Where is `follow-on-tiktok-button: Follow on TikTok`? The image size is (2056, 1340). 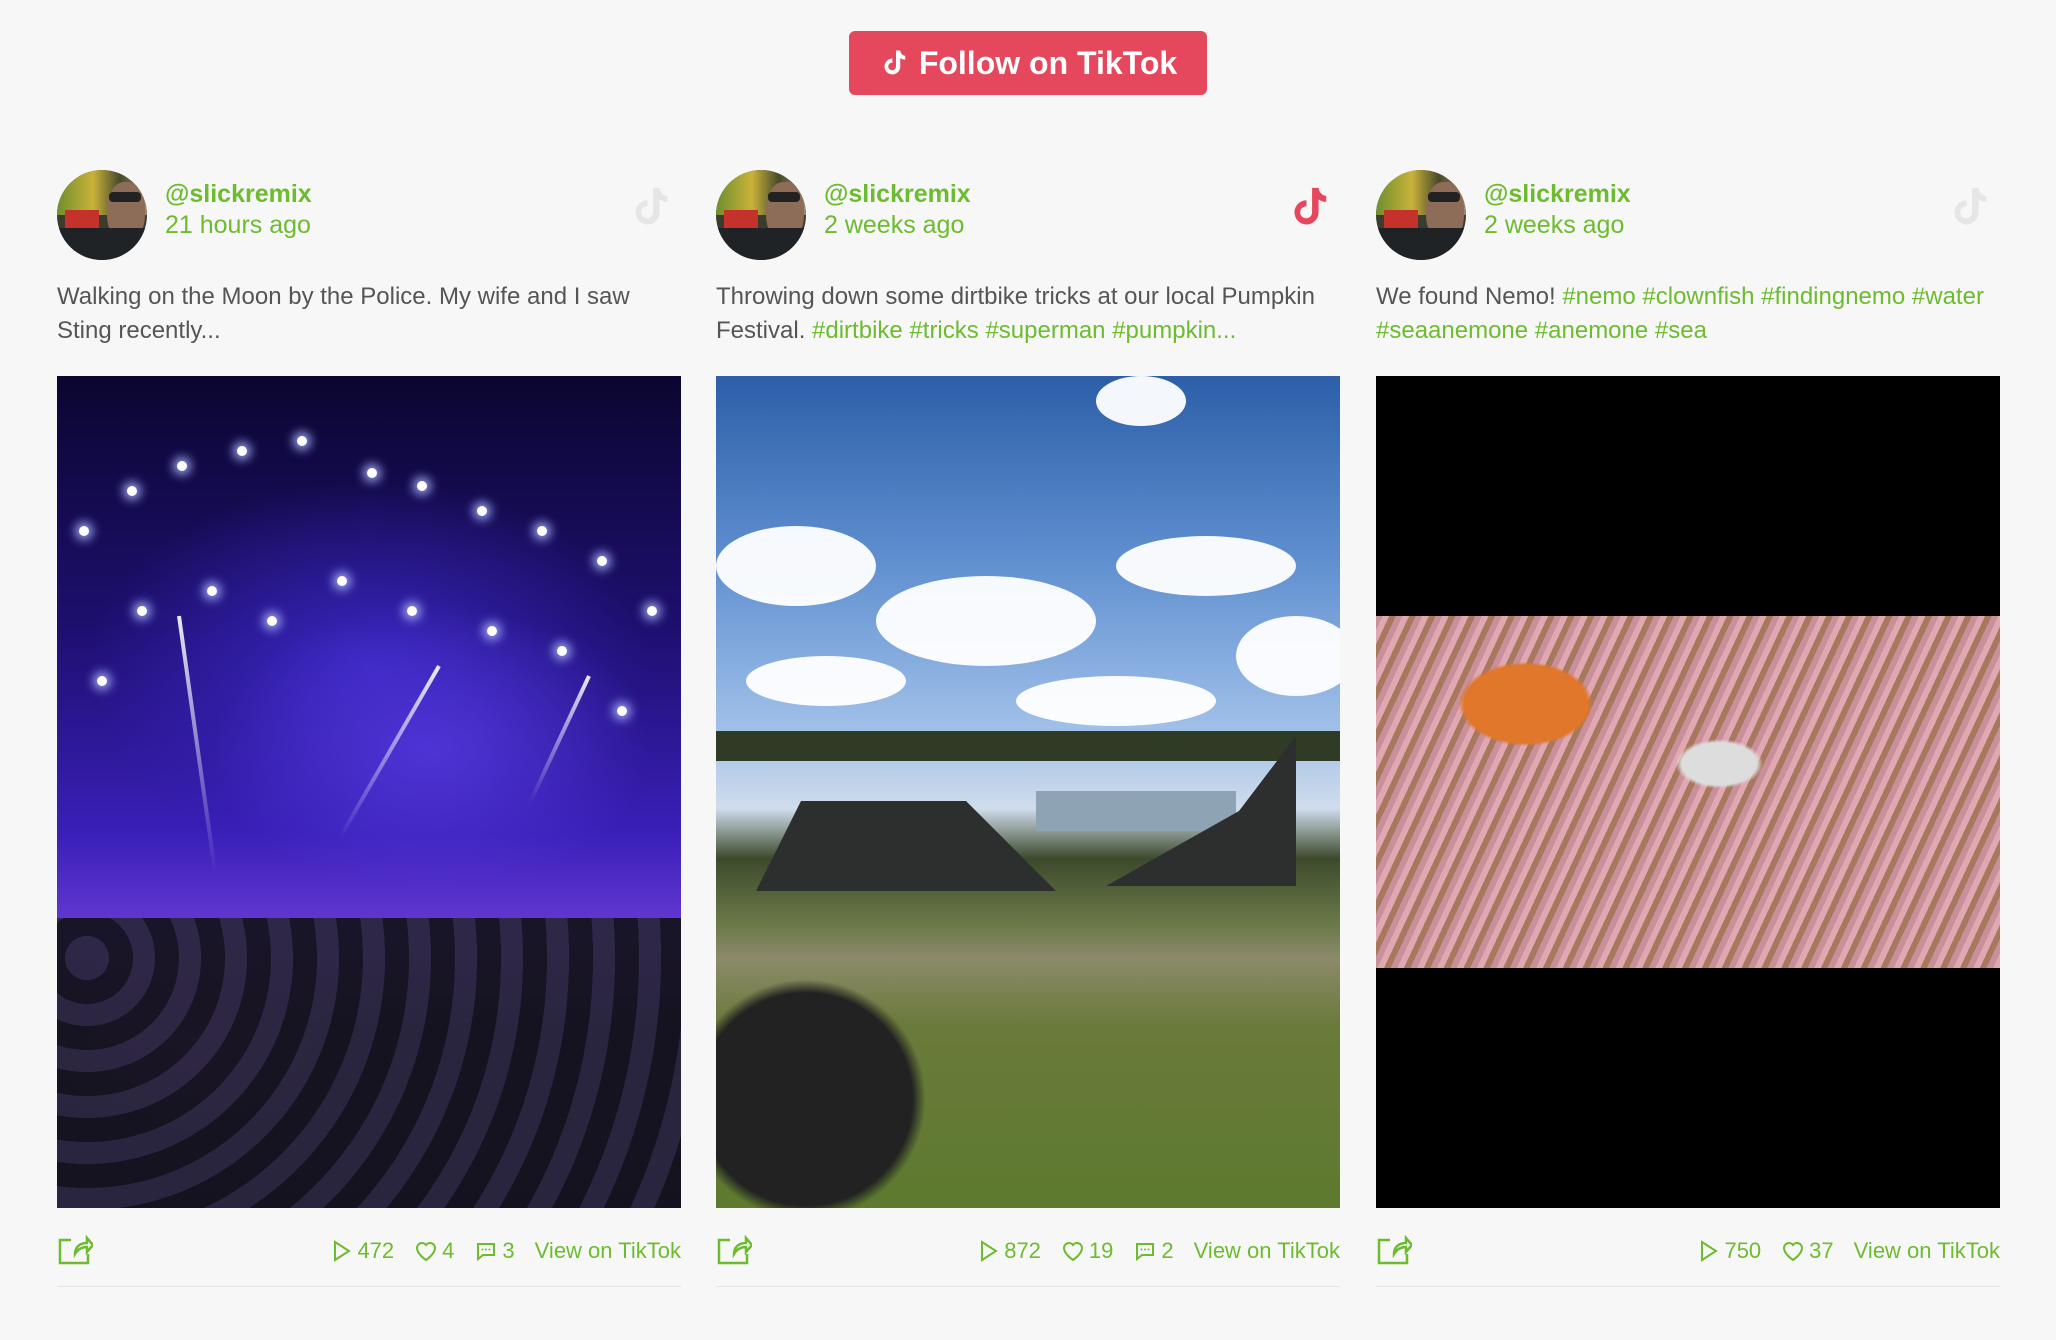 follow-on-tiktok-button: Follow on TikTok is located at coordinates (1028, 63).